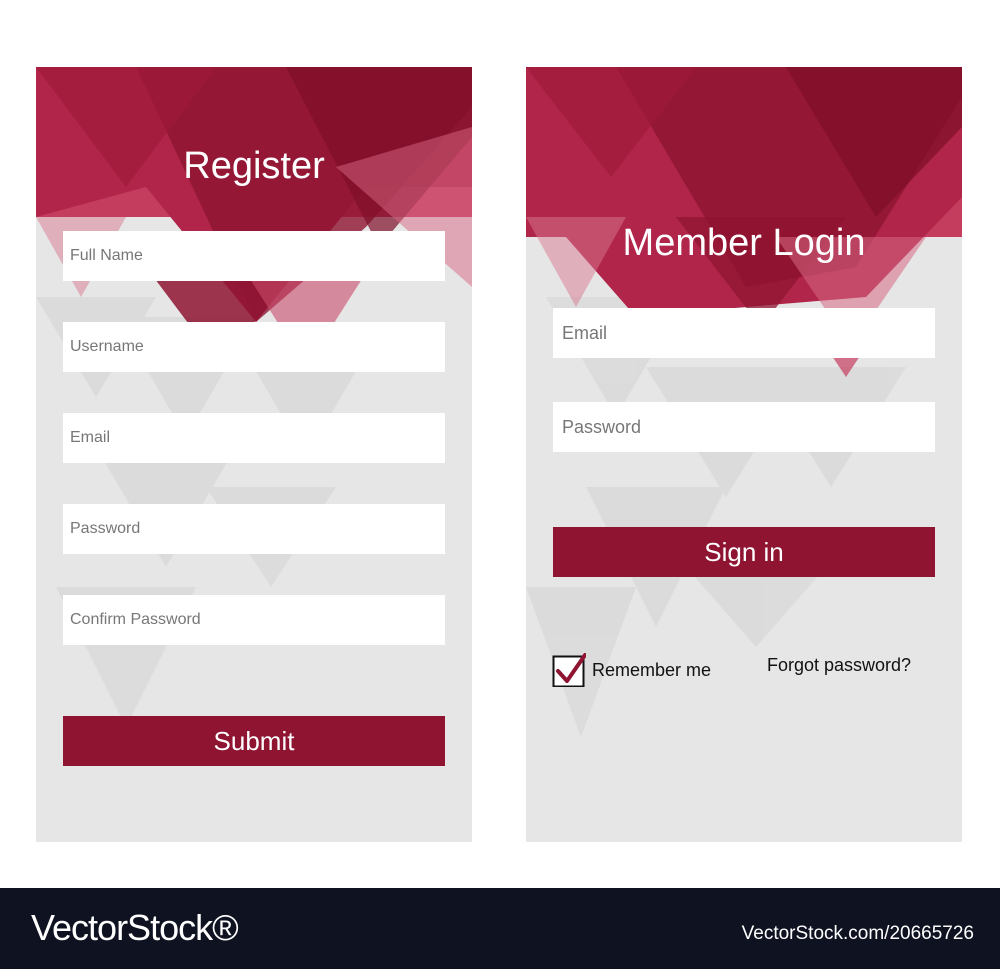  What do you see at coordinates (744, 333) in the screenshot?
I see `login-email-field` at bounding box center [744, 333].